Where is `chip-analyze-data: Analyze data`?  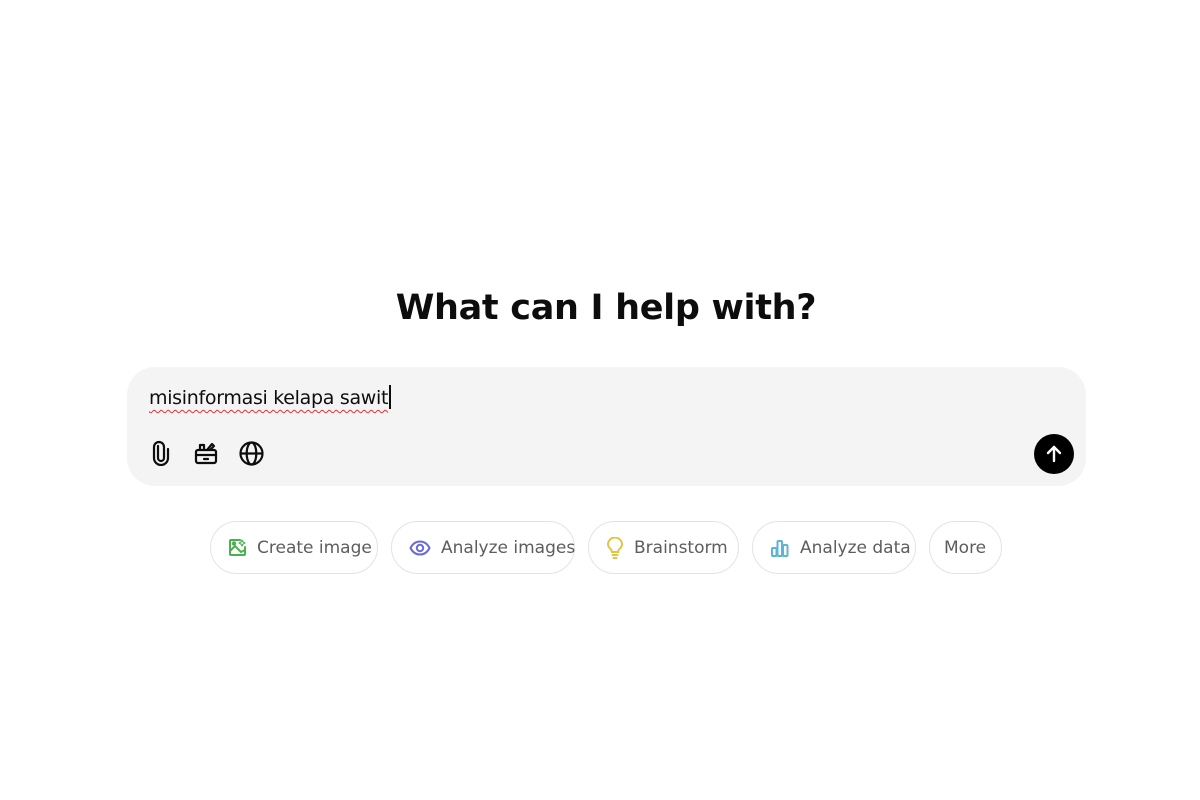
chip-analyze-data: Analyze data is located at coordinates (834, 547).